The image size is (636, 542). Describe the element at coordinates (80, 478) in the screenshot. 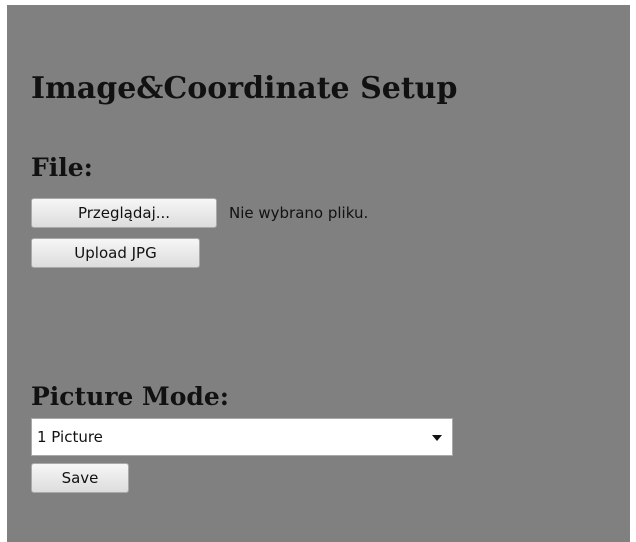

I see `save-button: Save` at that location.